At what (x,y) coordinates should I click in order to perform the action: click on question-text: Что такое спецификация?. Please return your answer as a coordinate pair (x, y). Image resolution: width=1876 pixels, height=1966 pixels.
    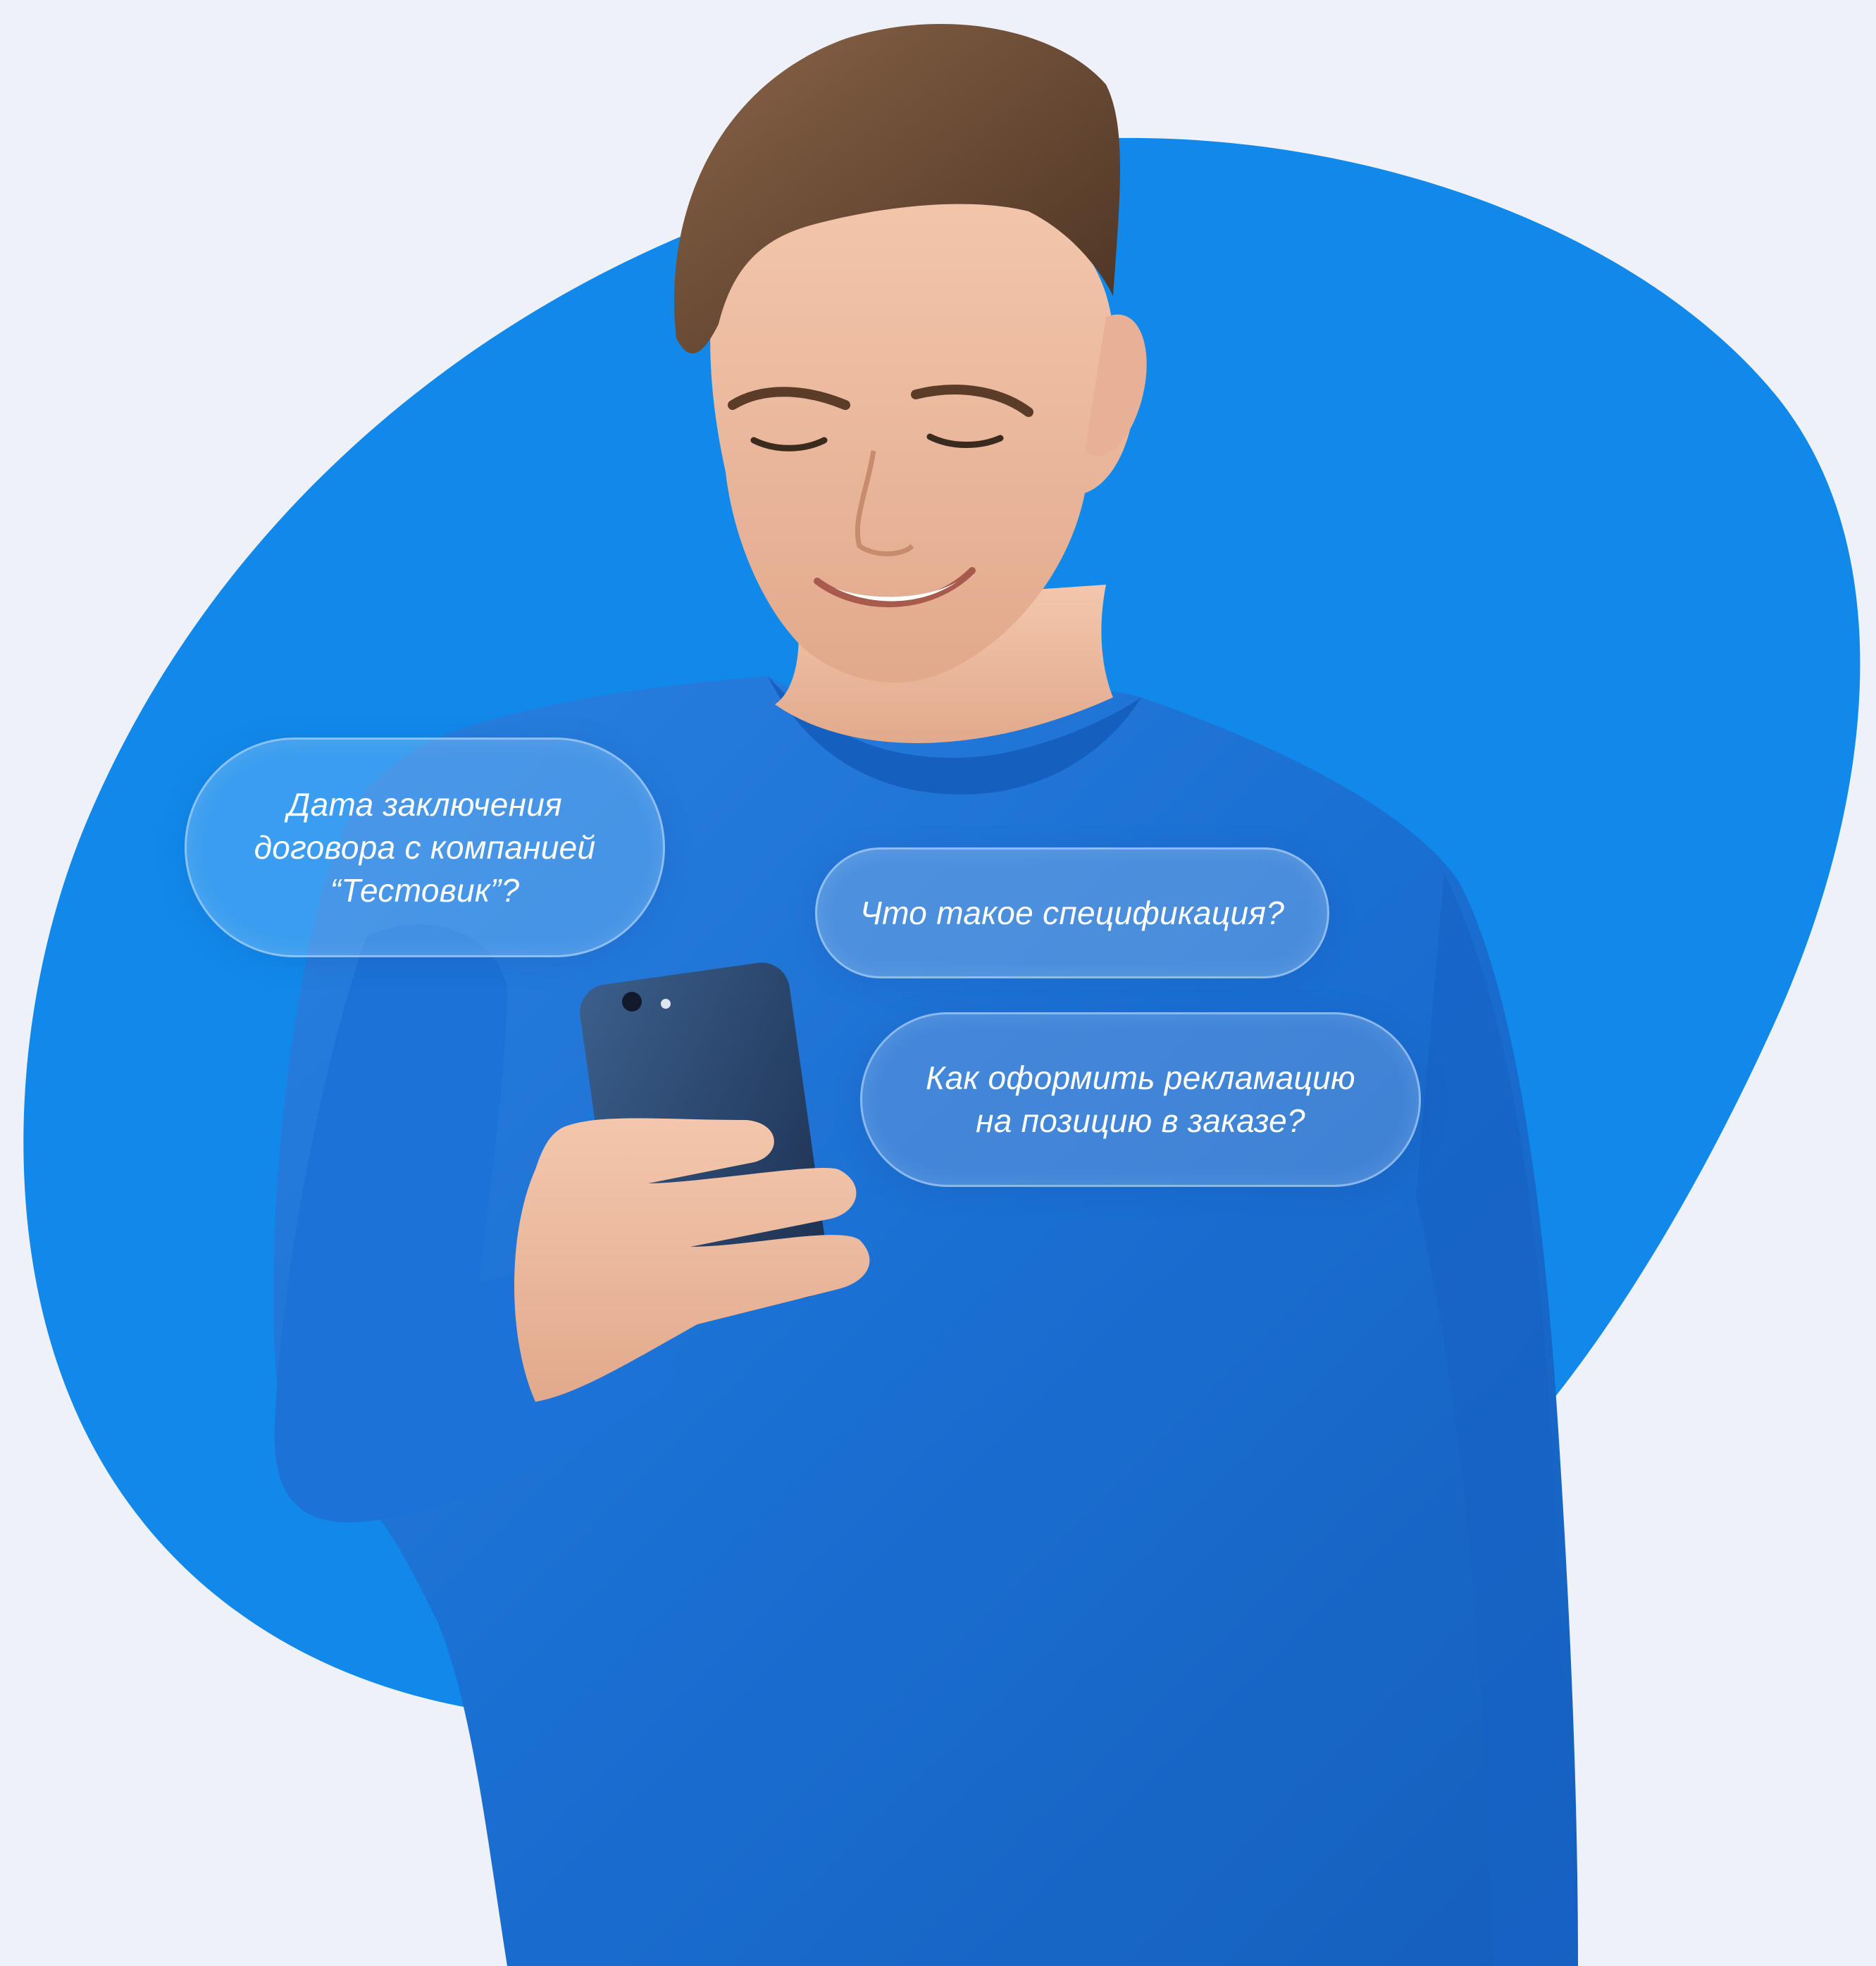
    Looking at the image, I should click on (1072, 912).